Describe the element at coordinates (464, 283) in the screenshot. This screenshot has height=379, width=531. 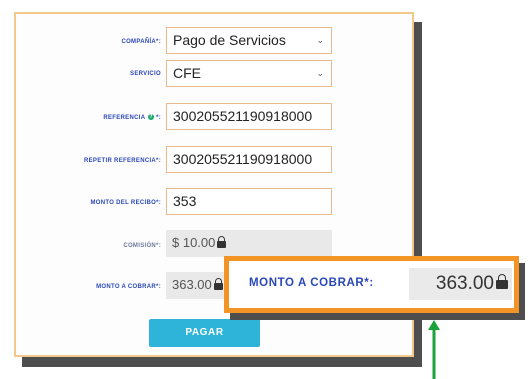
I see `callout-amount-value: 363.00` at that location.